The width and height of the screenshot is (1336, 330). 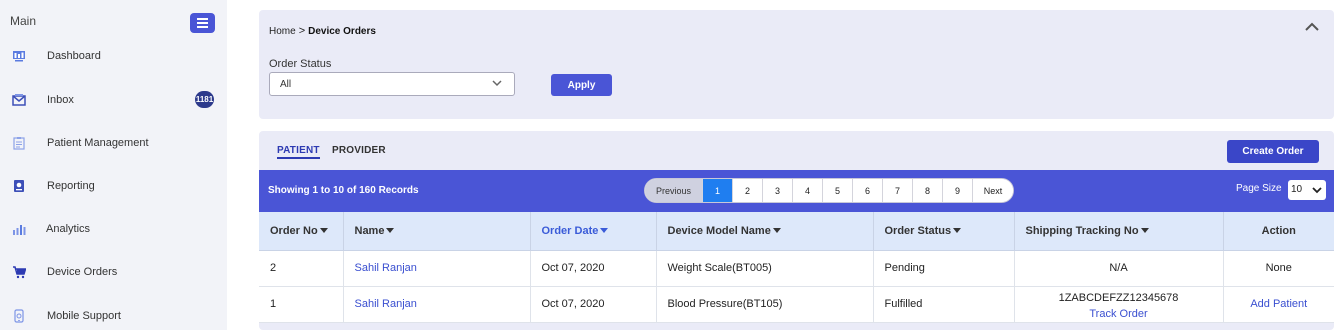 I want to click on sidebar-item-inbox: Inbox 1181, so click(x=113, y=100).